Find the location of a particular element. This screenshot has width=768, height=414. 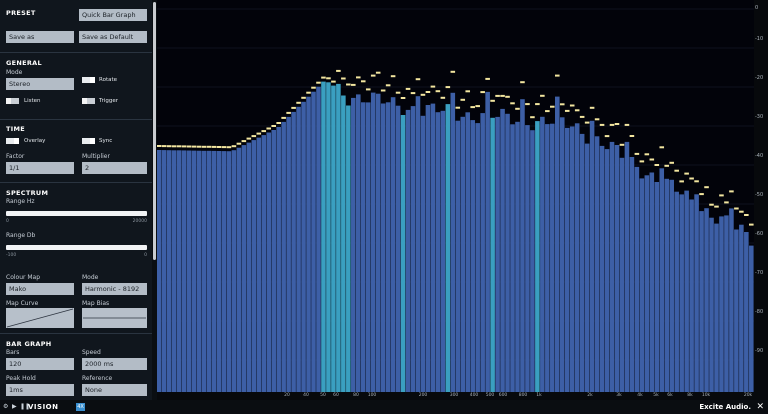

vision-logo-badge: 4X is located at coordinates (80, 407).